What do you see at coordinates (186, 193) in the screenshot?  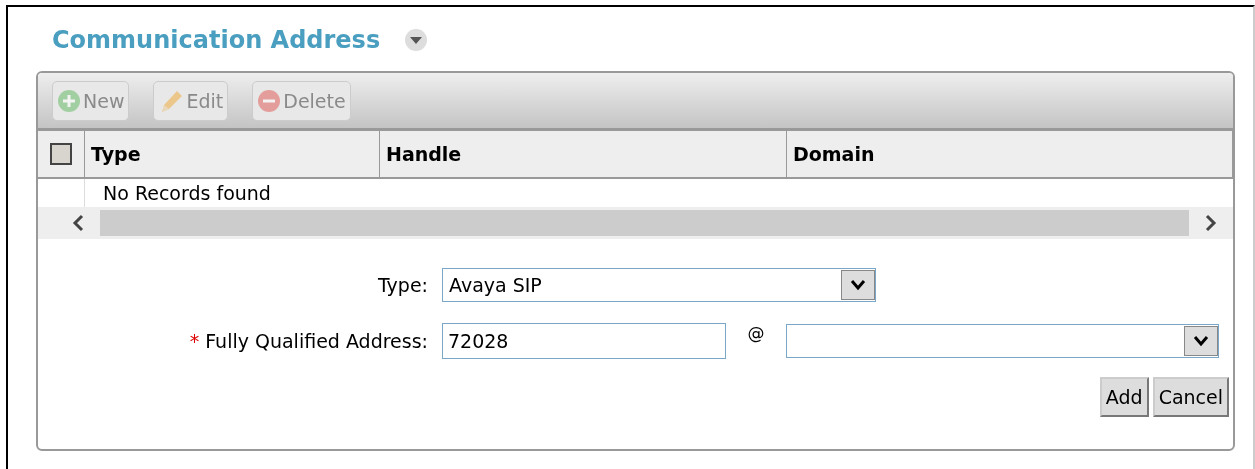 I see `empty-message: No Records found` at bounding box center [186, 193].